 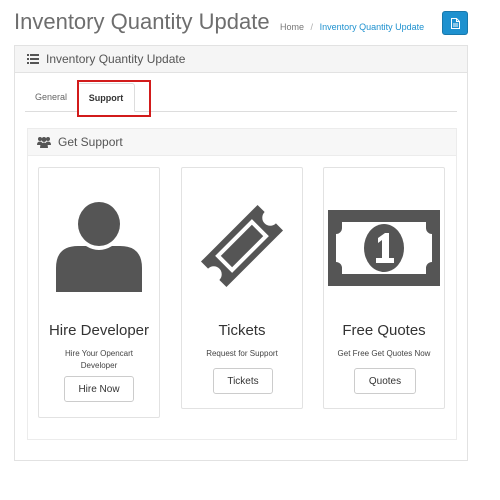 I want to click on ticket-icon, so click(x=242, y=246).